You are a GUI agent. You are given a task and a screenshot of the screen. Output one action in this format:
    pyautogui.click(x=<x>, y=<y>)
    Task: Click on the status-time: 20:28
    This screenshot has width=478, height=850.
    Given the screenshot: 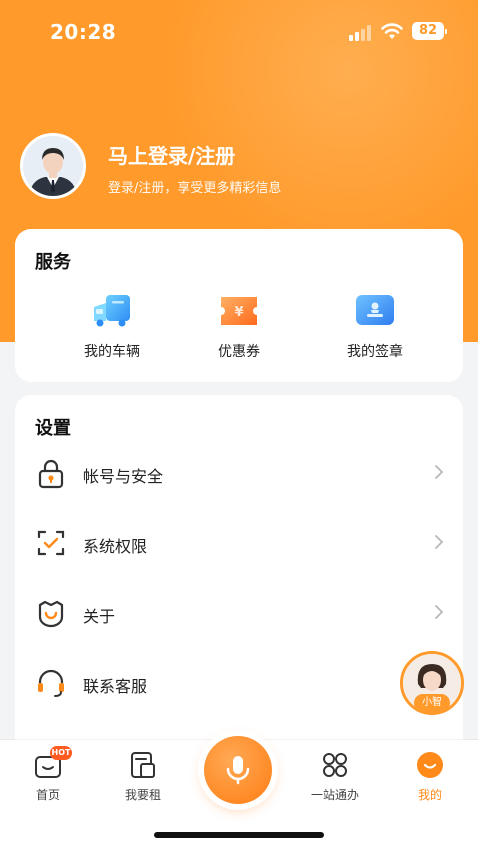 What is the action you would take?
    pyautogui.click(x=83, y=32)
    